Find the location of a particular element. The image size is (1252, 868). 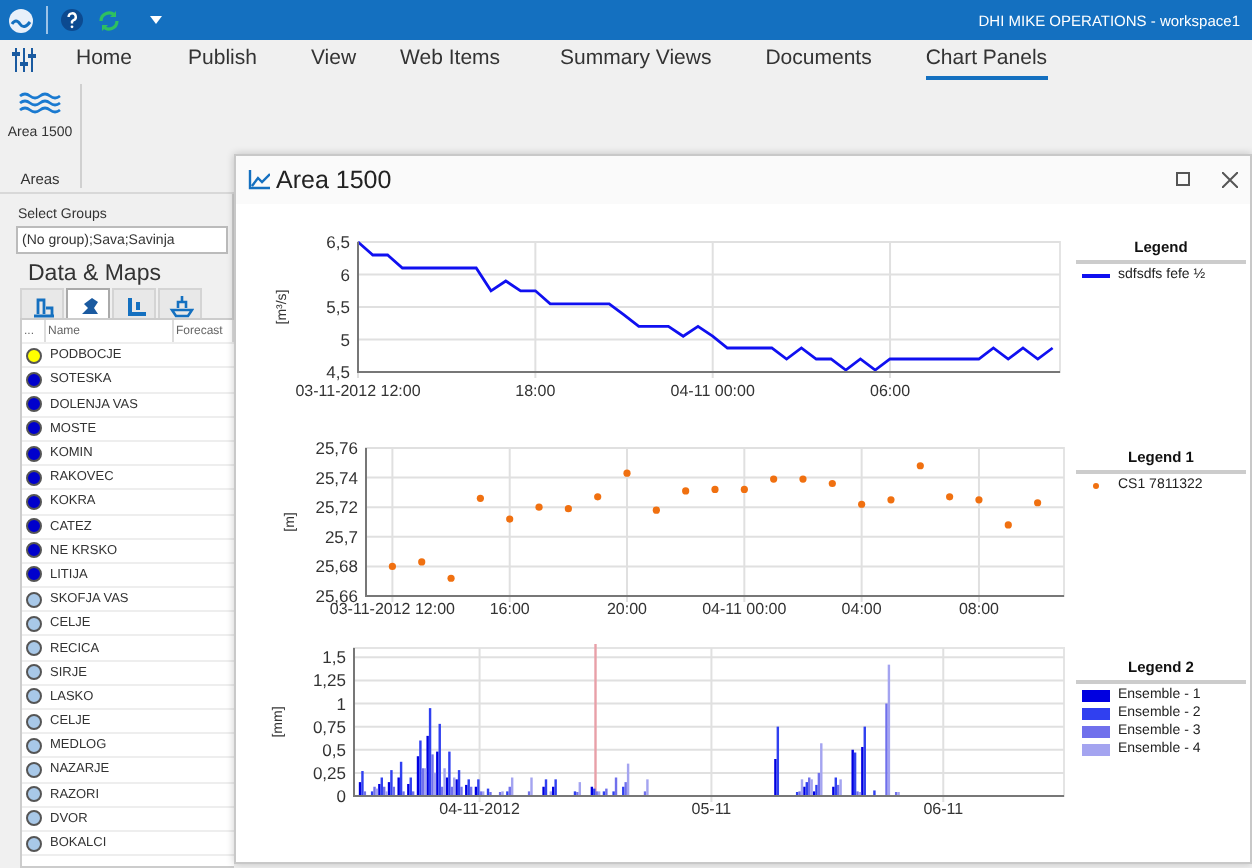

panel-title: Area 1500 is located at coordinates (334, 180).